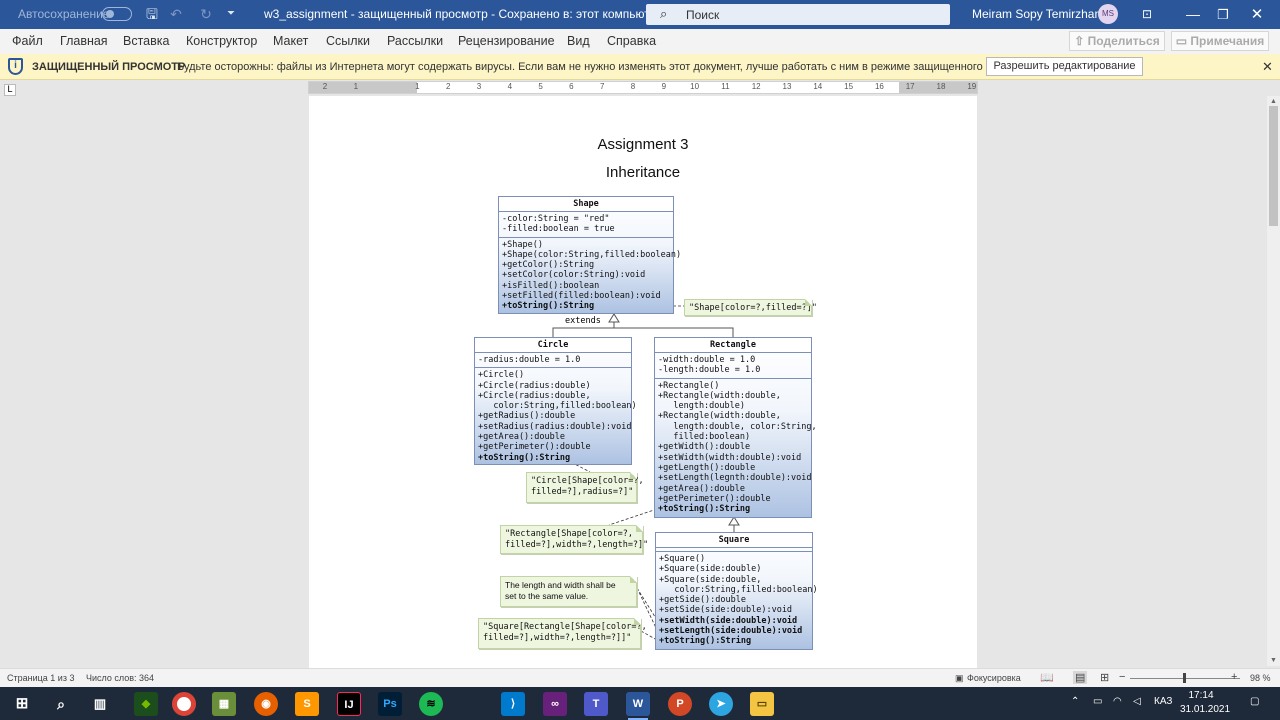 Image resolution: width=1280 pixels, height=720 pixels. Describe the element at coordinates (1273, 381) in the screenshot. I see `vertical-scrollbar: ▲ ▼` at that location.